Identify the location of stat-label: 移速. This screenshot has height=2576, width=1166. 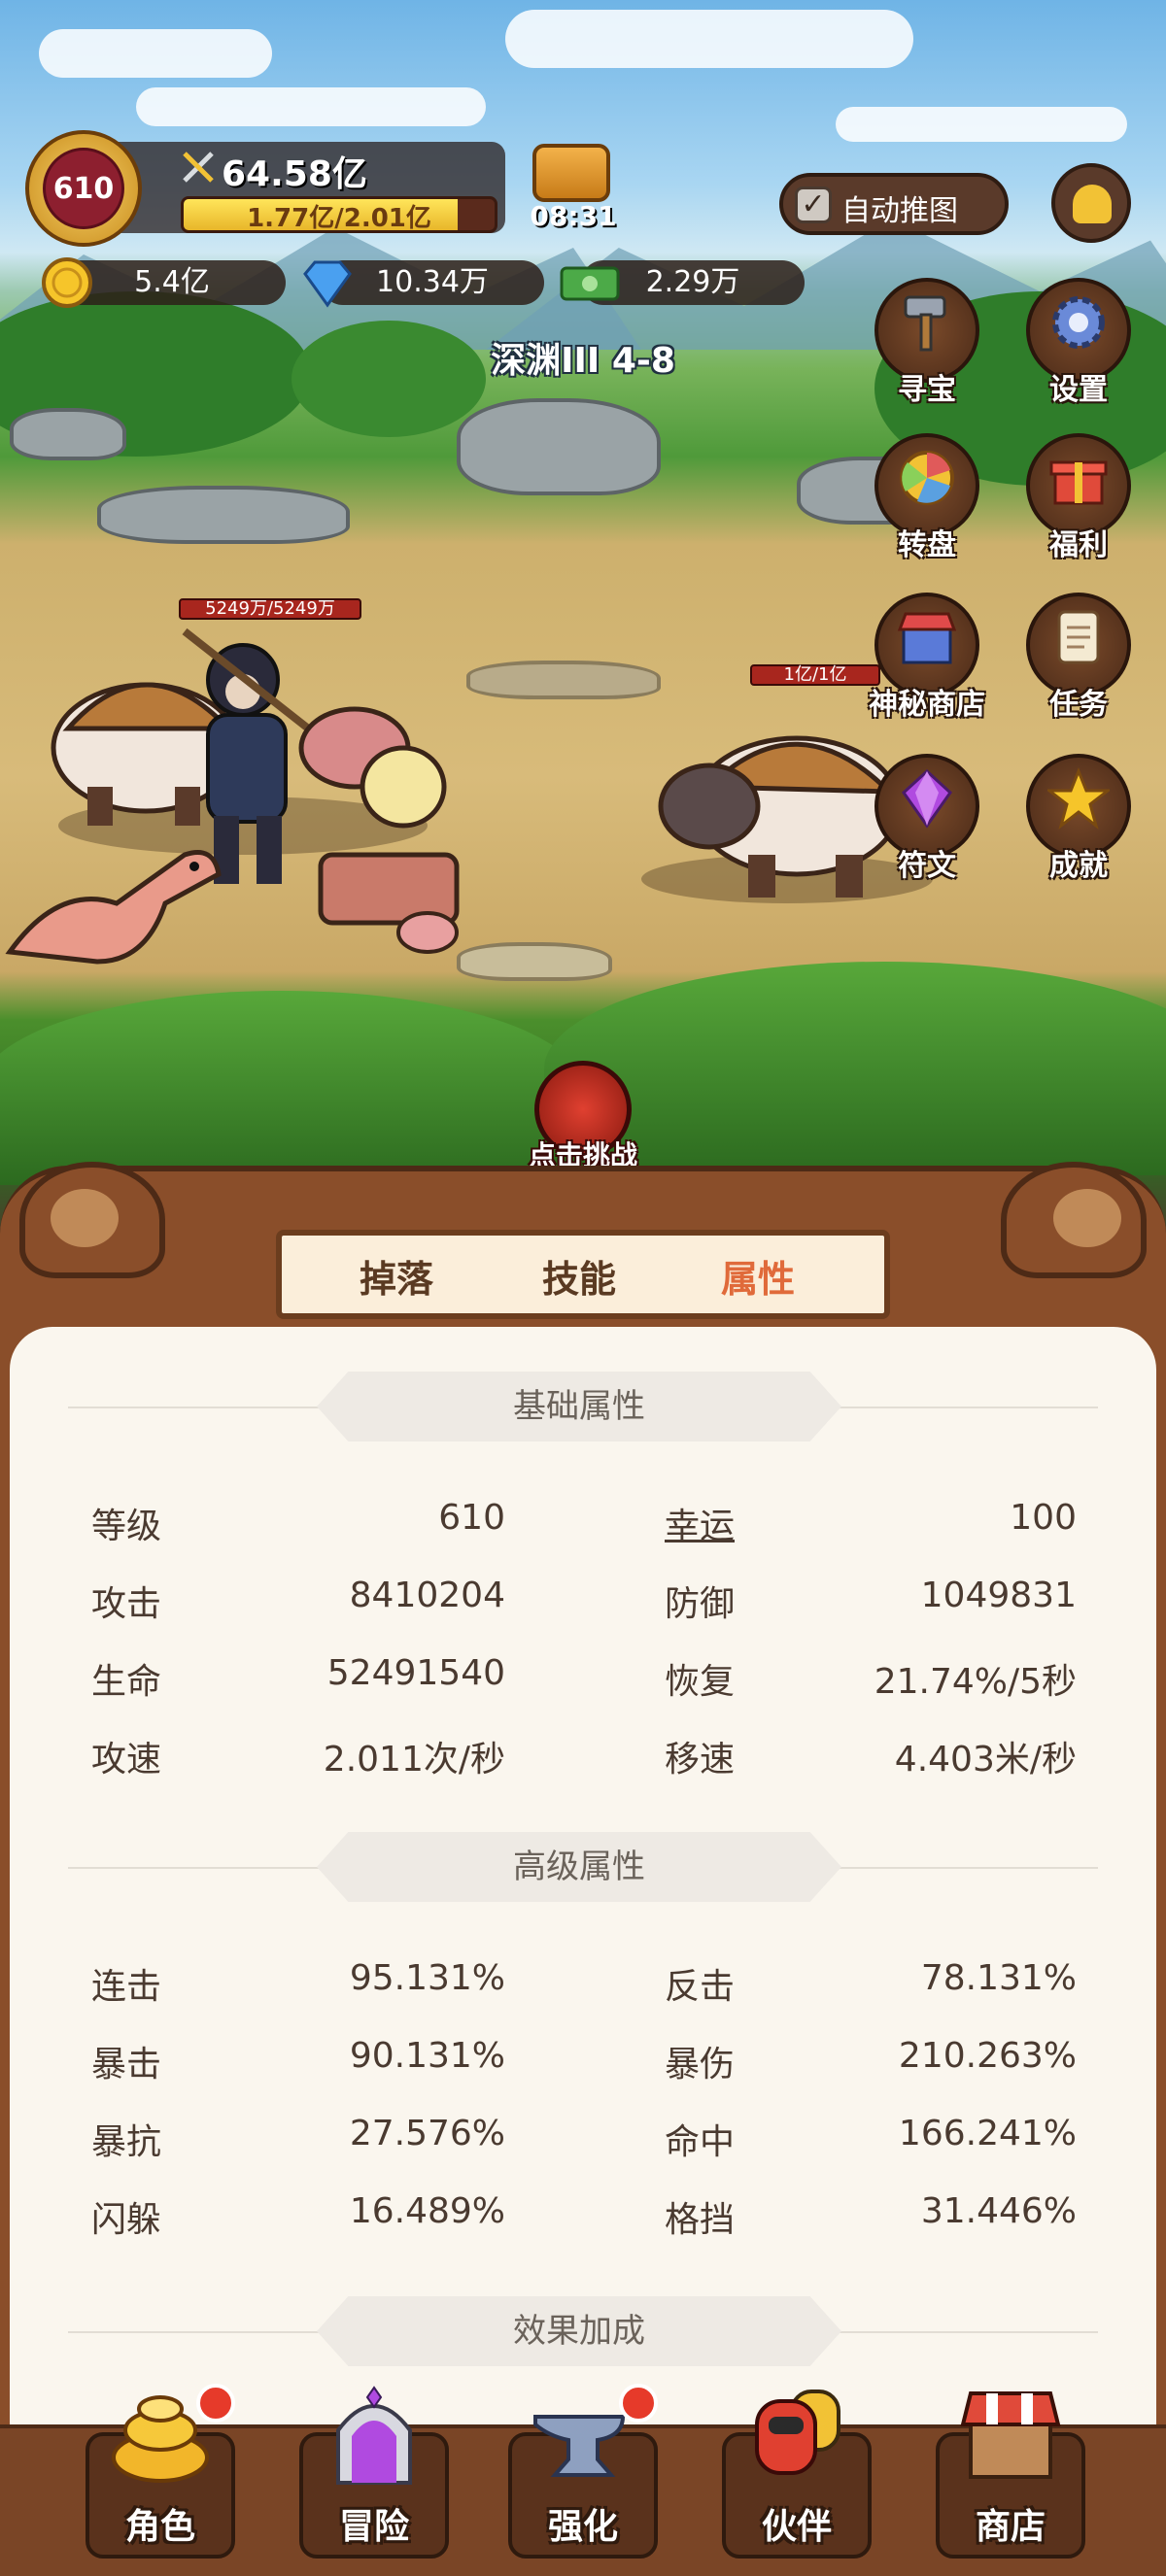
(700, 1759).